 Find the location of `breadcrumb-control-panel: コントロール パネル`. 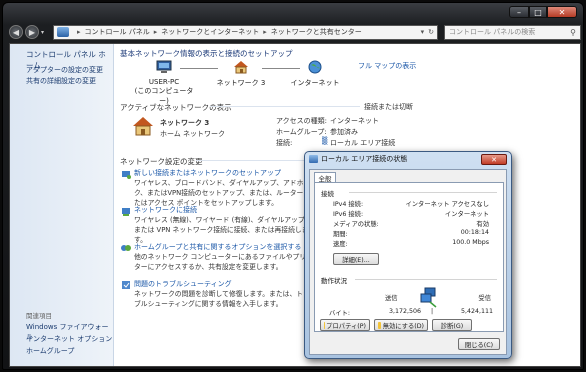

breadcrumb-control-panel: コントロール パネル is located at coordinates (117, 32).